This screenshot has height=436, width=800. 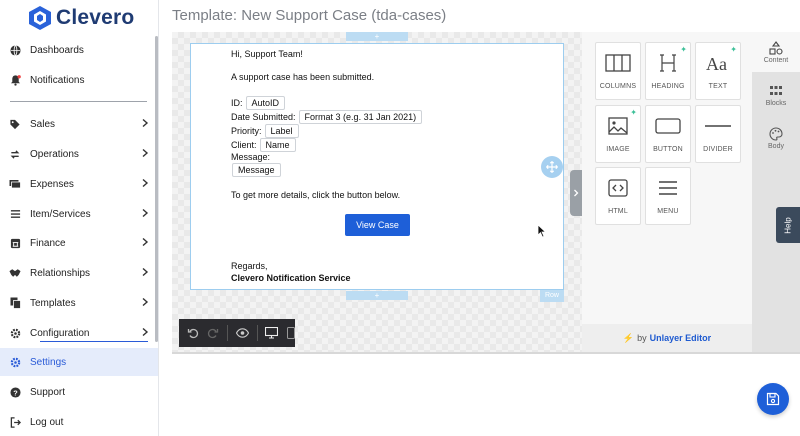 What do you see at coordinates (776, 138) in the screenshot?
I see `tab-body: Body` at bounding box center [776, 138].